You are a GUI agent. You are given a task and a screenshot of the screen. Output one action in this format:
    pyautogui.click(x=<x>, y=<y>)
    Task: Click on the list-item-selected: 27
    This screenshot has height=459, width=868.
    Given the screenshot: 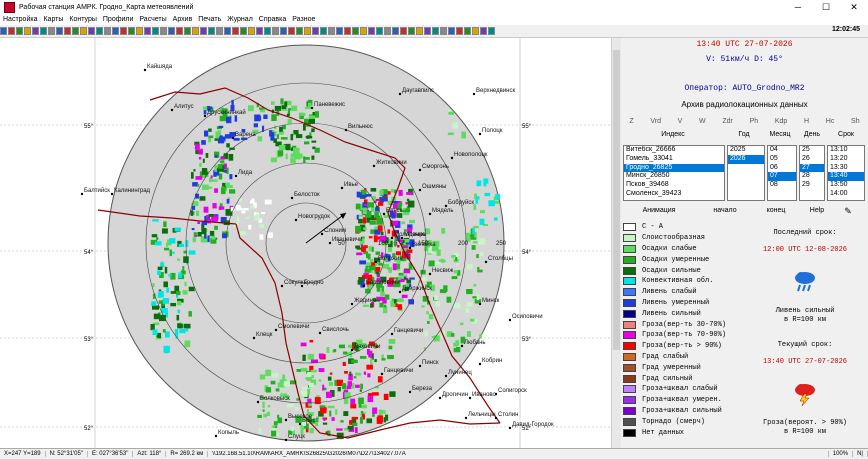 What is the action you would take?
    pyautogui.click(x=812, y=168)
    